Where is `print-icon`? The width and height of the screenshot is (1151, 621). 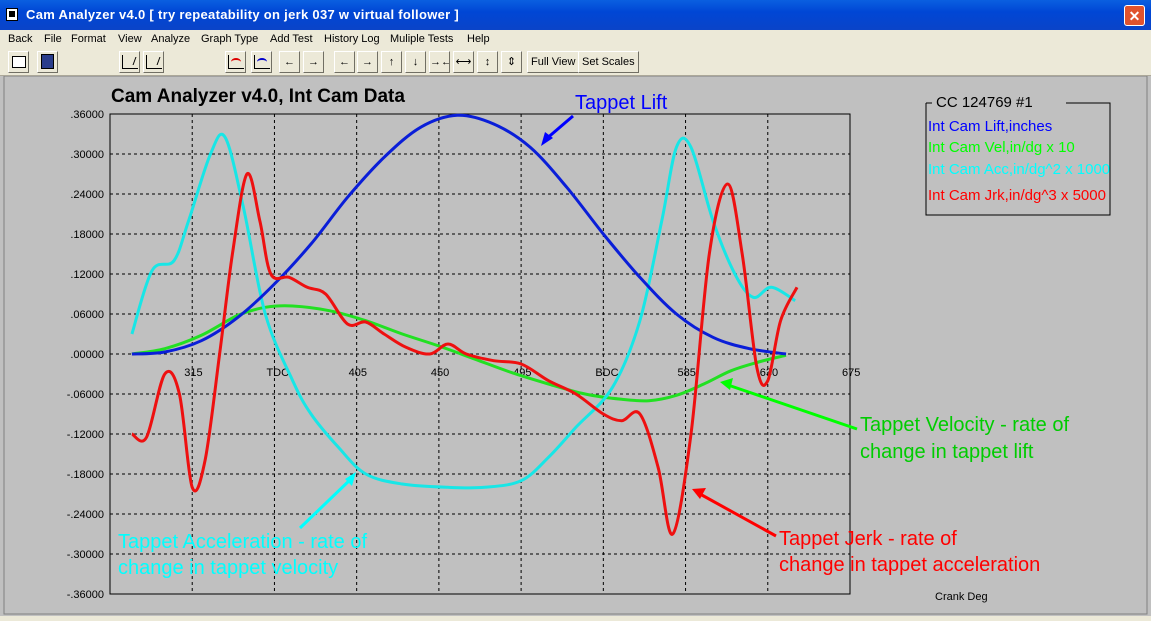 print-icon is located at coordinates (18, 62).